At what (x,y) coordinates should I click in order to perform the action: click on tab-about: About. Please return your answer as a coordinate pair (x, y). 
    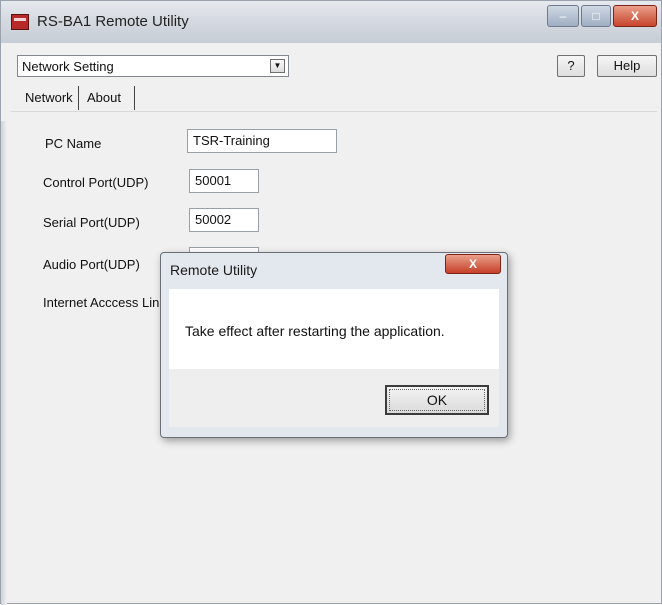
    Looking at the image, I should click on (109, 98).